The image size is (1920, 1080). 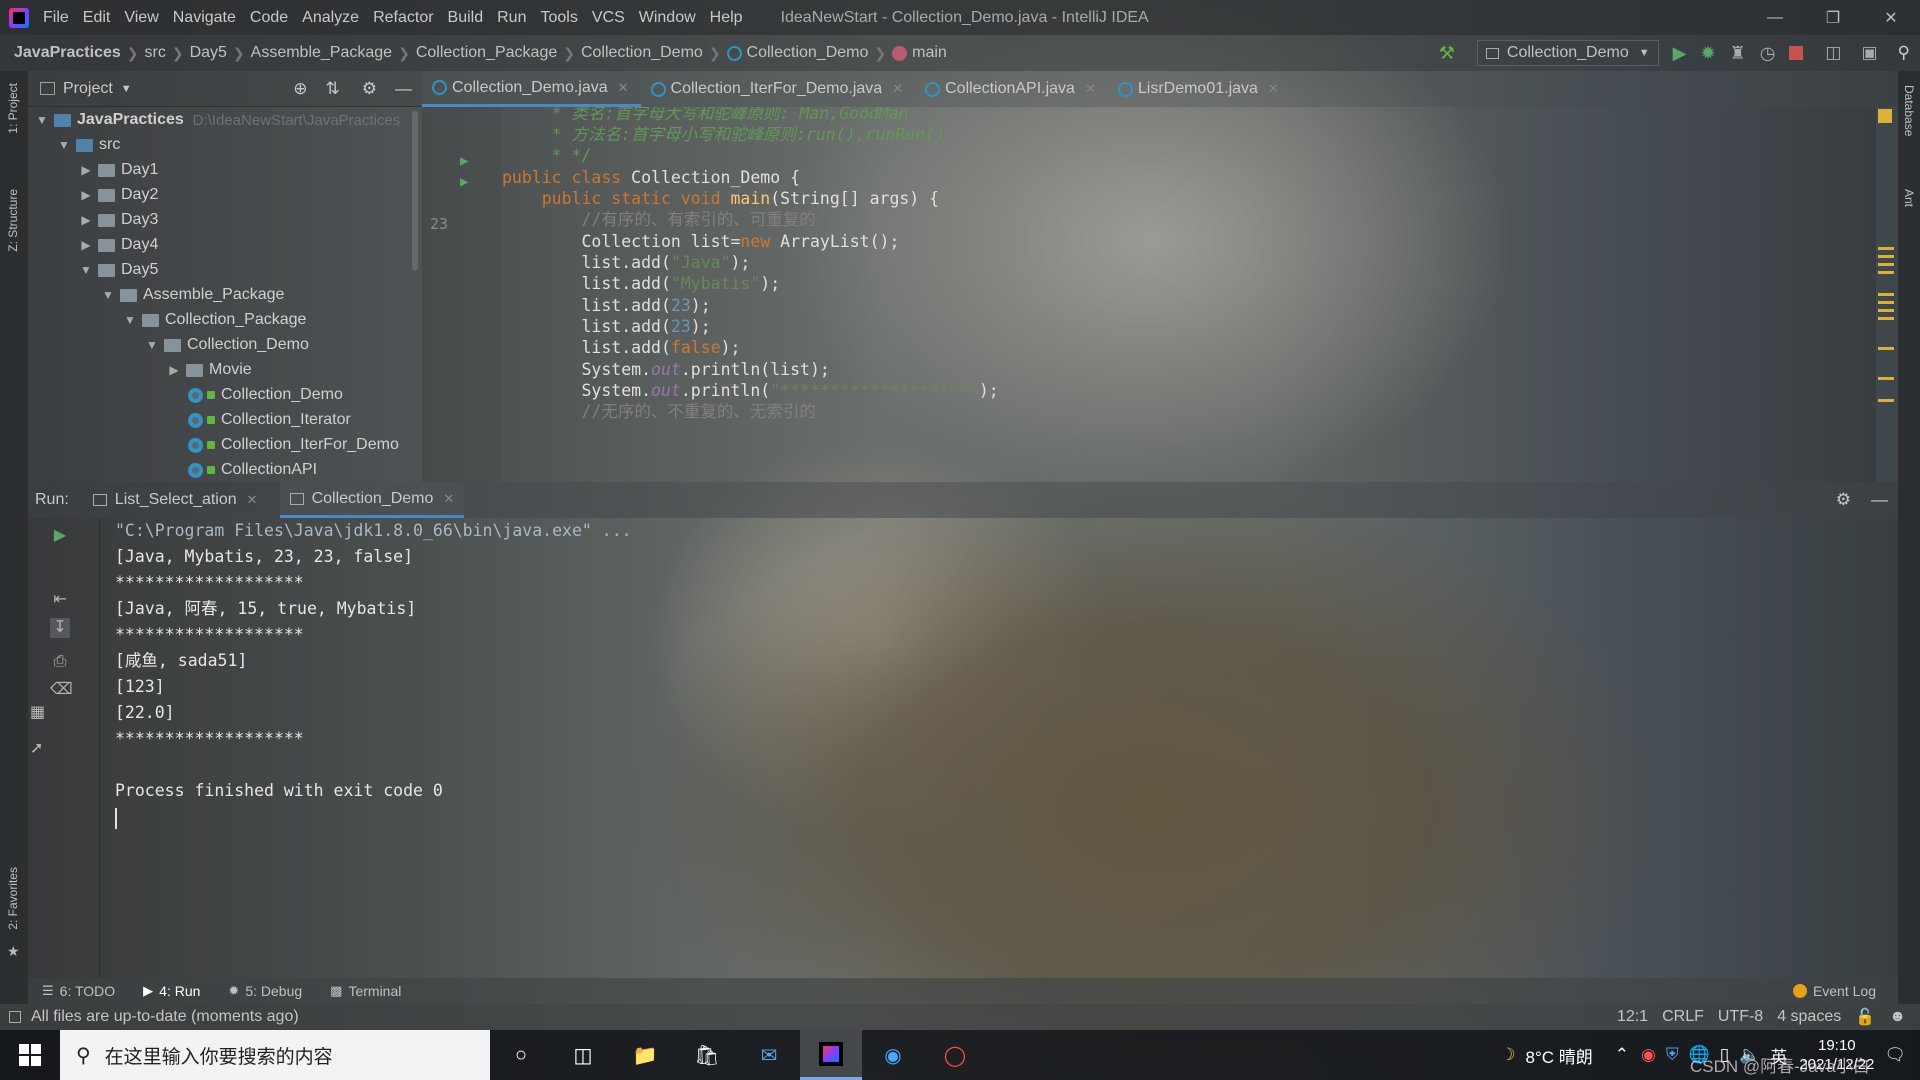 I want to click on security-icon: ⛨, so click(x=1672, y=1055).